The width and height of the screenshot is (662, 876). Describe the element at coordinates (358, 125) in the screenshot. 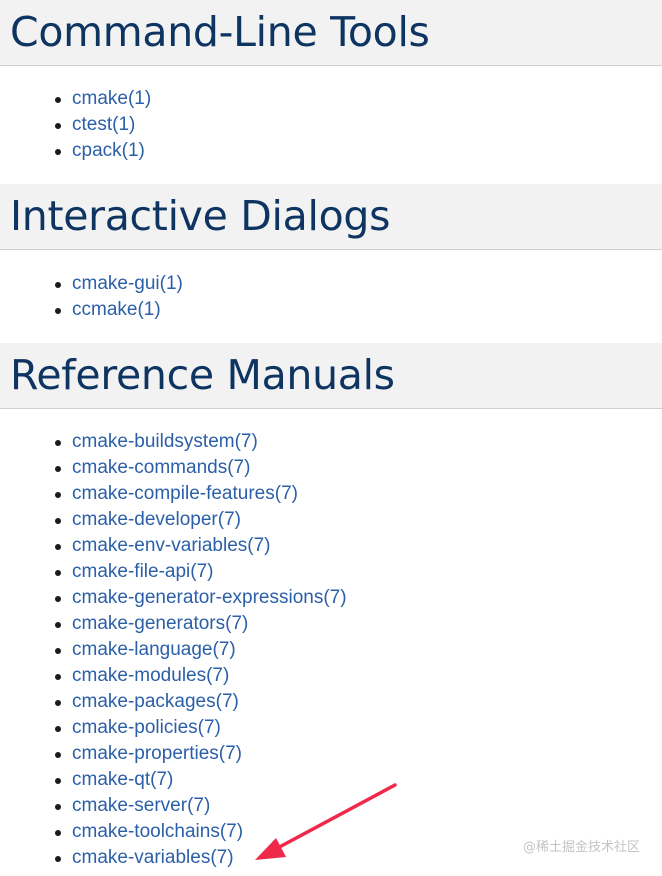

I see `list-item: ctest(1)` at that location.